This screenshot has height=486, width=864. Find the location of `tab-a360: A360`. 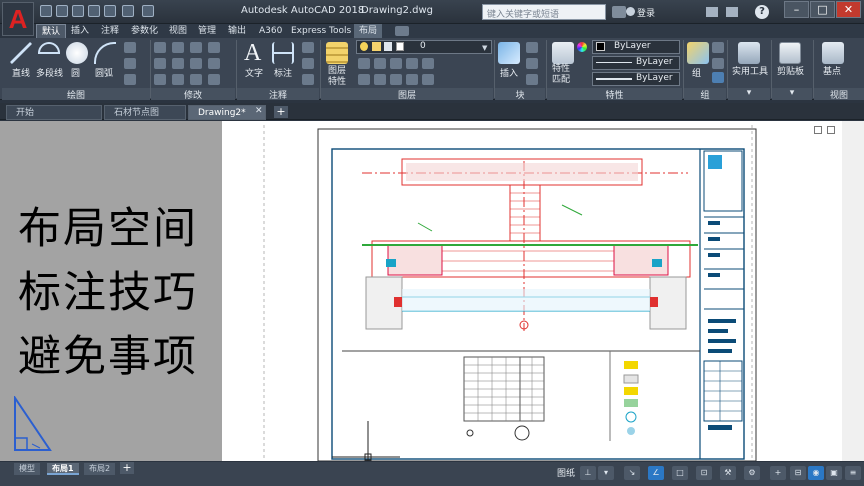

tab-a360: A360 is located at coordinates (270, 31).